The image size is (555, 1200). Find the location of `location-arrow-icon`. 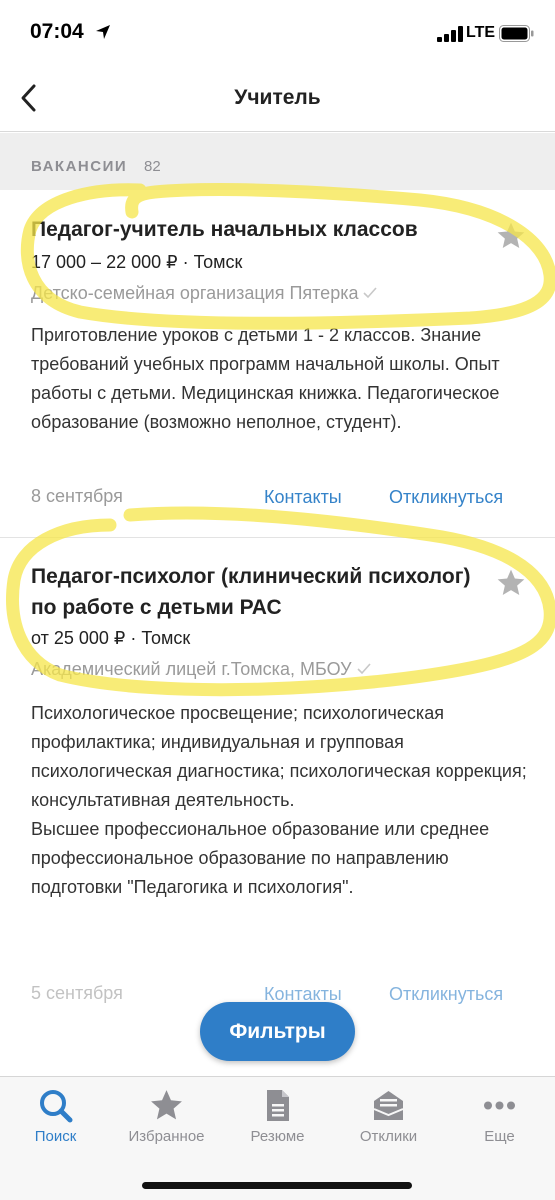

location-arrow-icon is located at coordinates (103, 32).